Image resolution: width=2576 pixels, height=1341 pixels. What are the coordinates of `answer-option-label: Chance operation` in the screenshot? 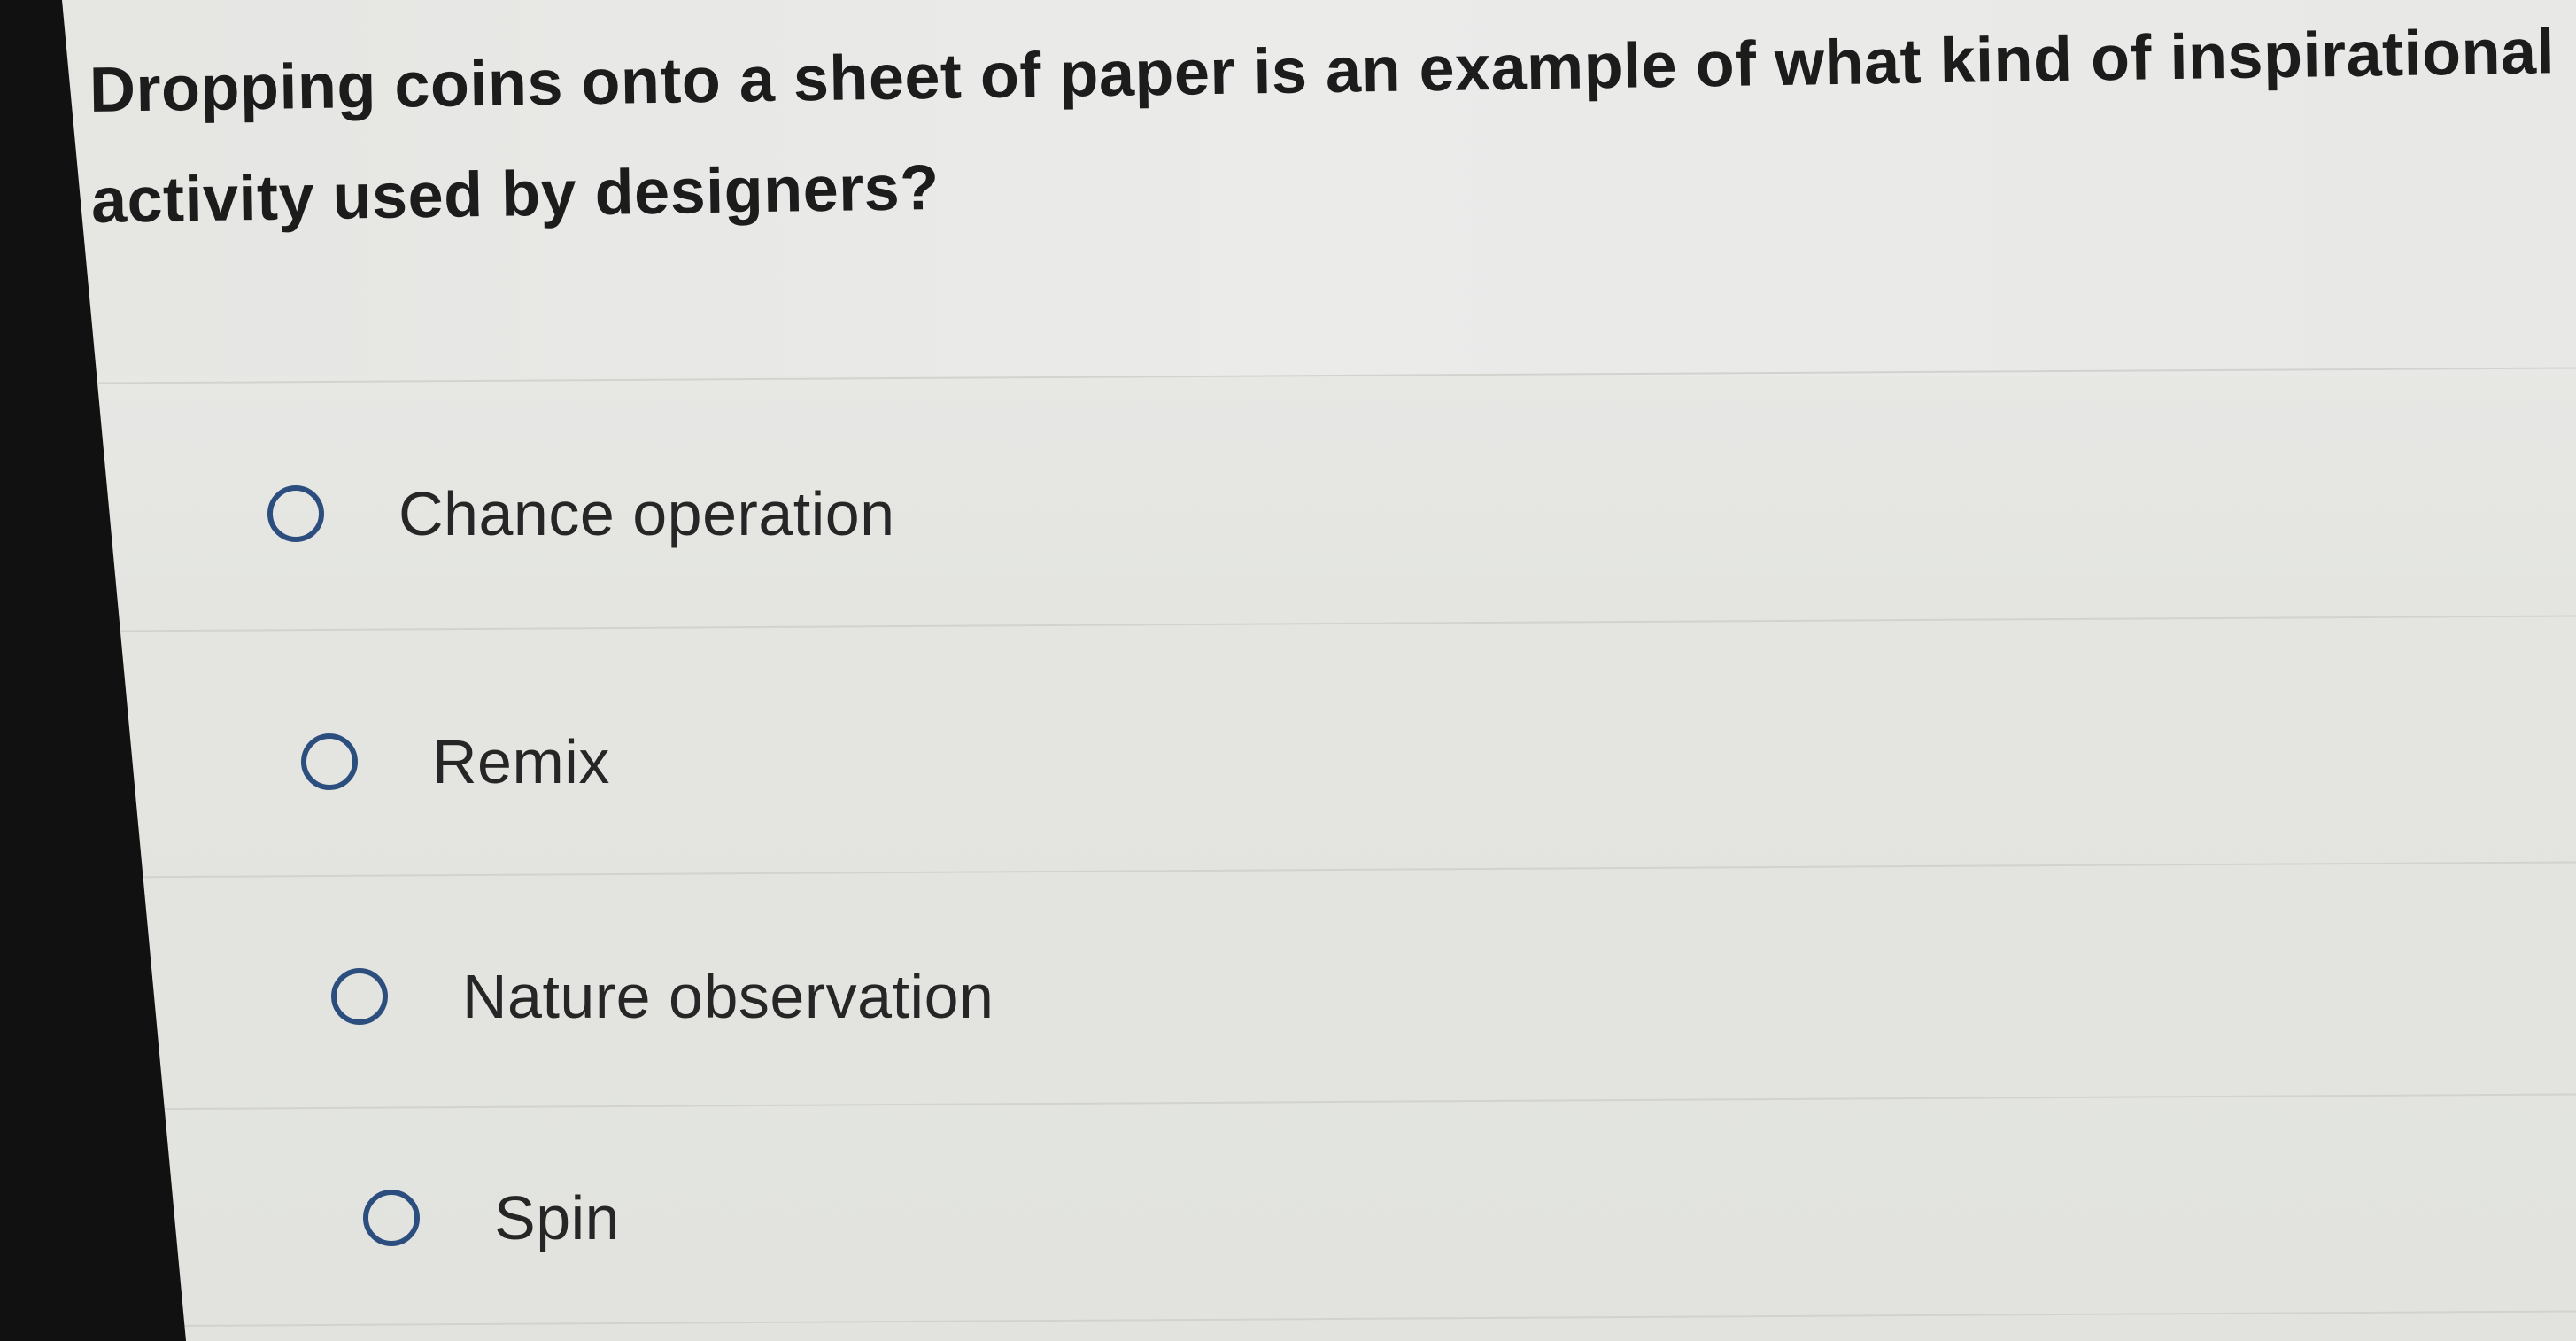 It's located at (646, 513).